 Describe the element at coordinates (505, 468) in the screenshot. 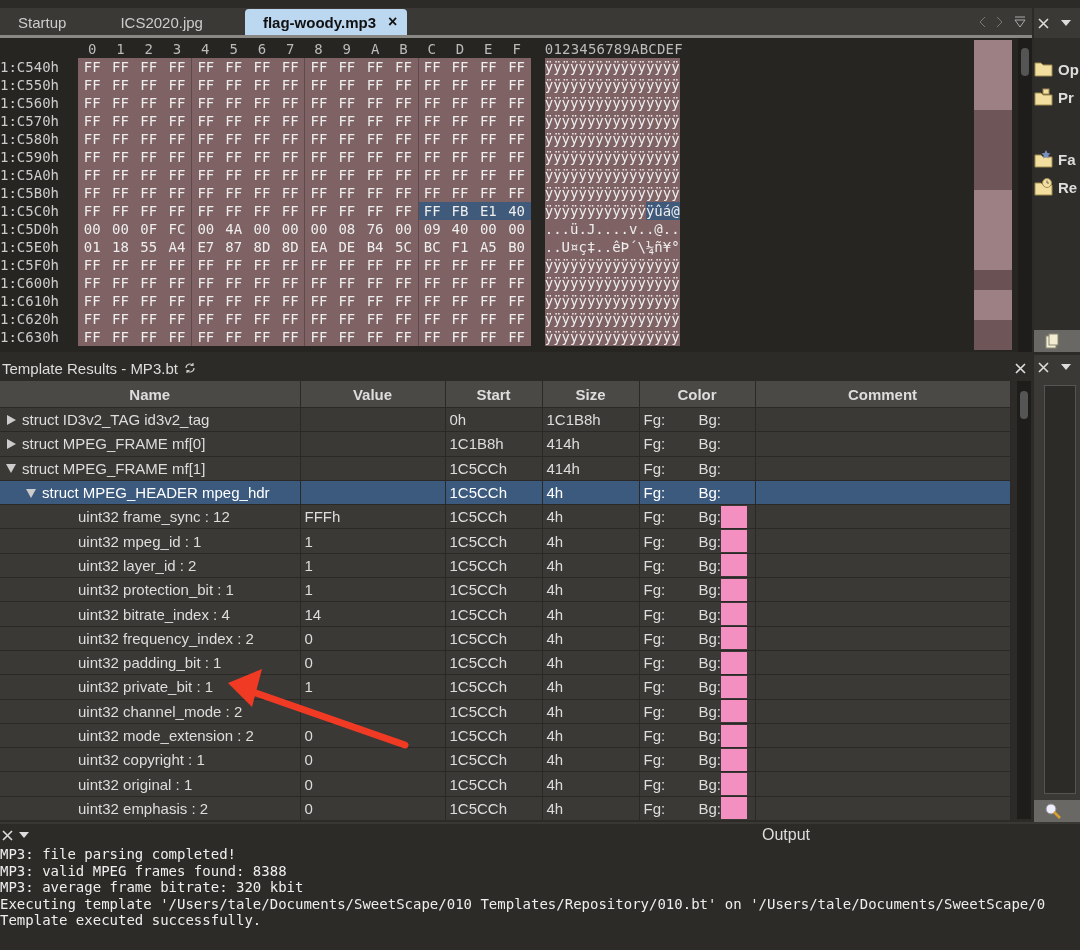

I see `template-row: struct MPEG_FRAME mf[1] 1C5CCh 414h Fg: Bg:` at that location.